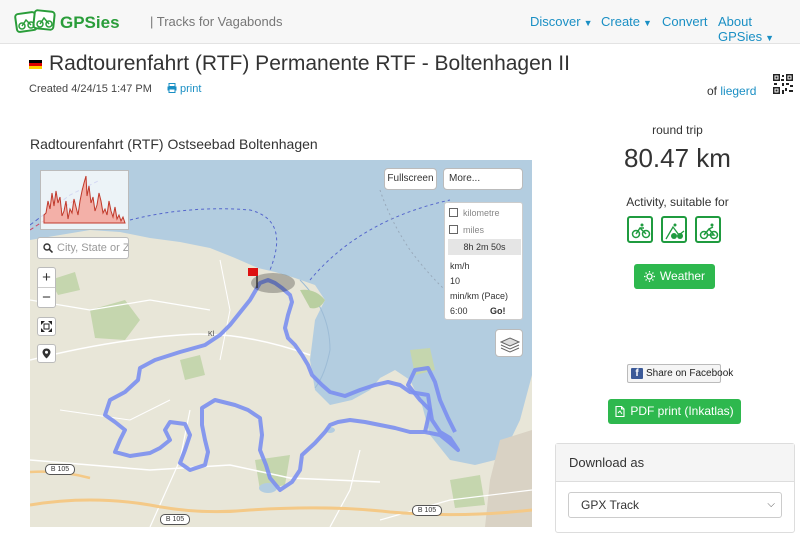 The image size is (800, 533). Describe the element at coordinates (675, 505) in the screenshot. I see `download-format-select: GPX Track ⌵` at that location.